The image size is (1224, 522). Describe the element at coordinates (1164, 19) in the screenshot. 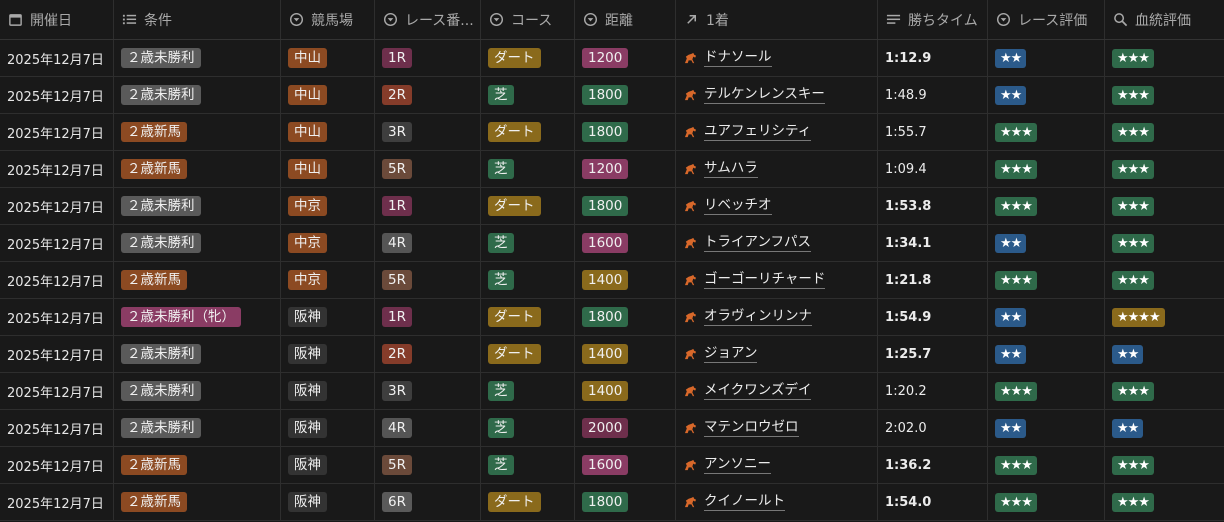

I see `column-header-bloodline-evaluation: 血統評価` at that location.